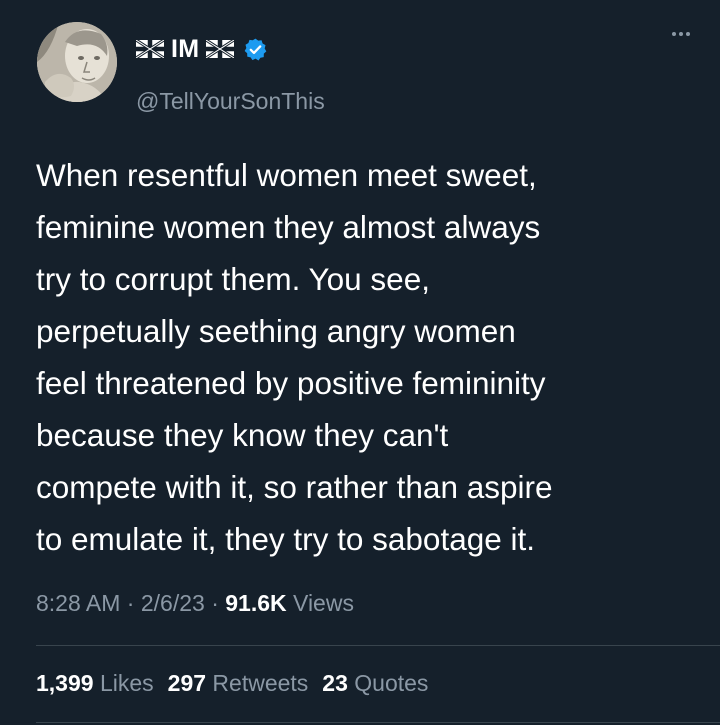 The height and width of the screenshot is (725, 720). What do you see at coordinates (391, 683) in the screenshot?
I see `quotes-label: Quotes` at bounding box center [391, 683].